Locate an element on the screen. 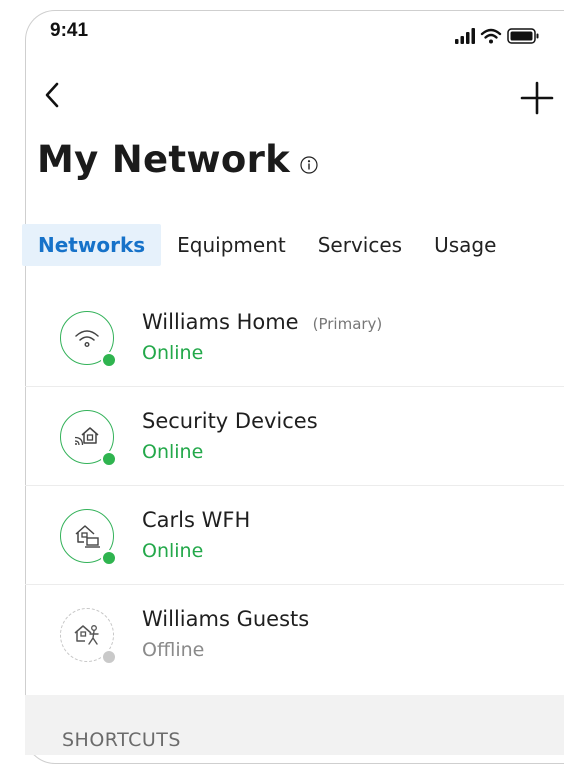 The height and width of the screenshot is (764, 564). battery-icon is located at coordinates (523, 36).